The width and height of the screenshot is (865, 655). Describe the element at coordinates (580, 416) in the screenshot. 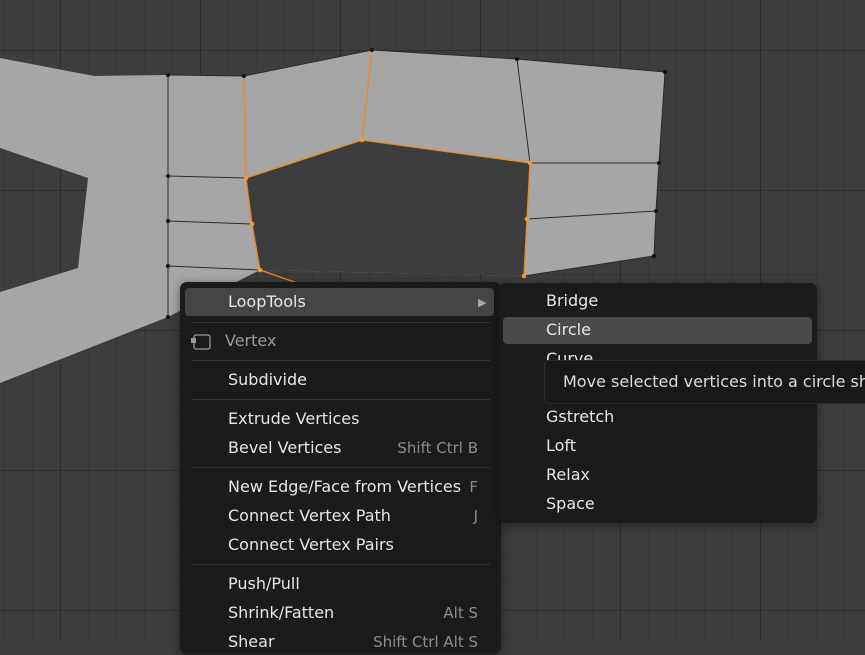

I see `submenu-item-label: Gstretch` at that location.